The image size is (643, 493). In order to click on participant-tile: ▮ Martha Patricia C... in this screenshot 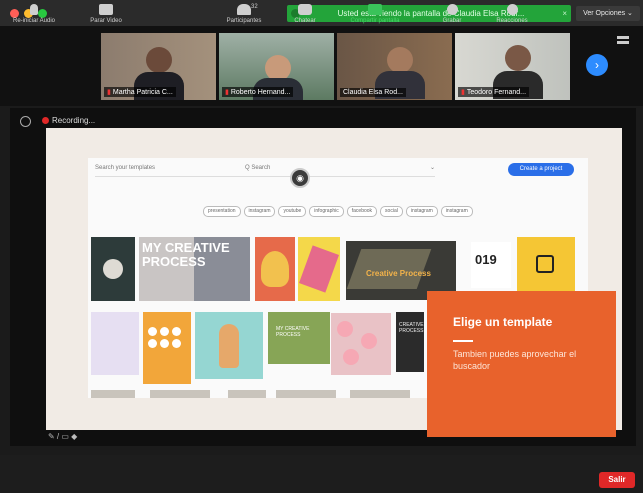, I will do `click(158, 66)`.